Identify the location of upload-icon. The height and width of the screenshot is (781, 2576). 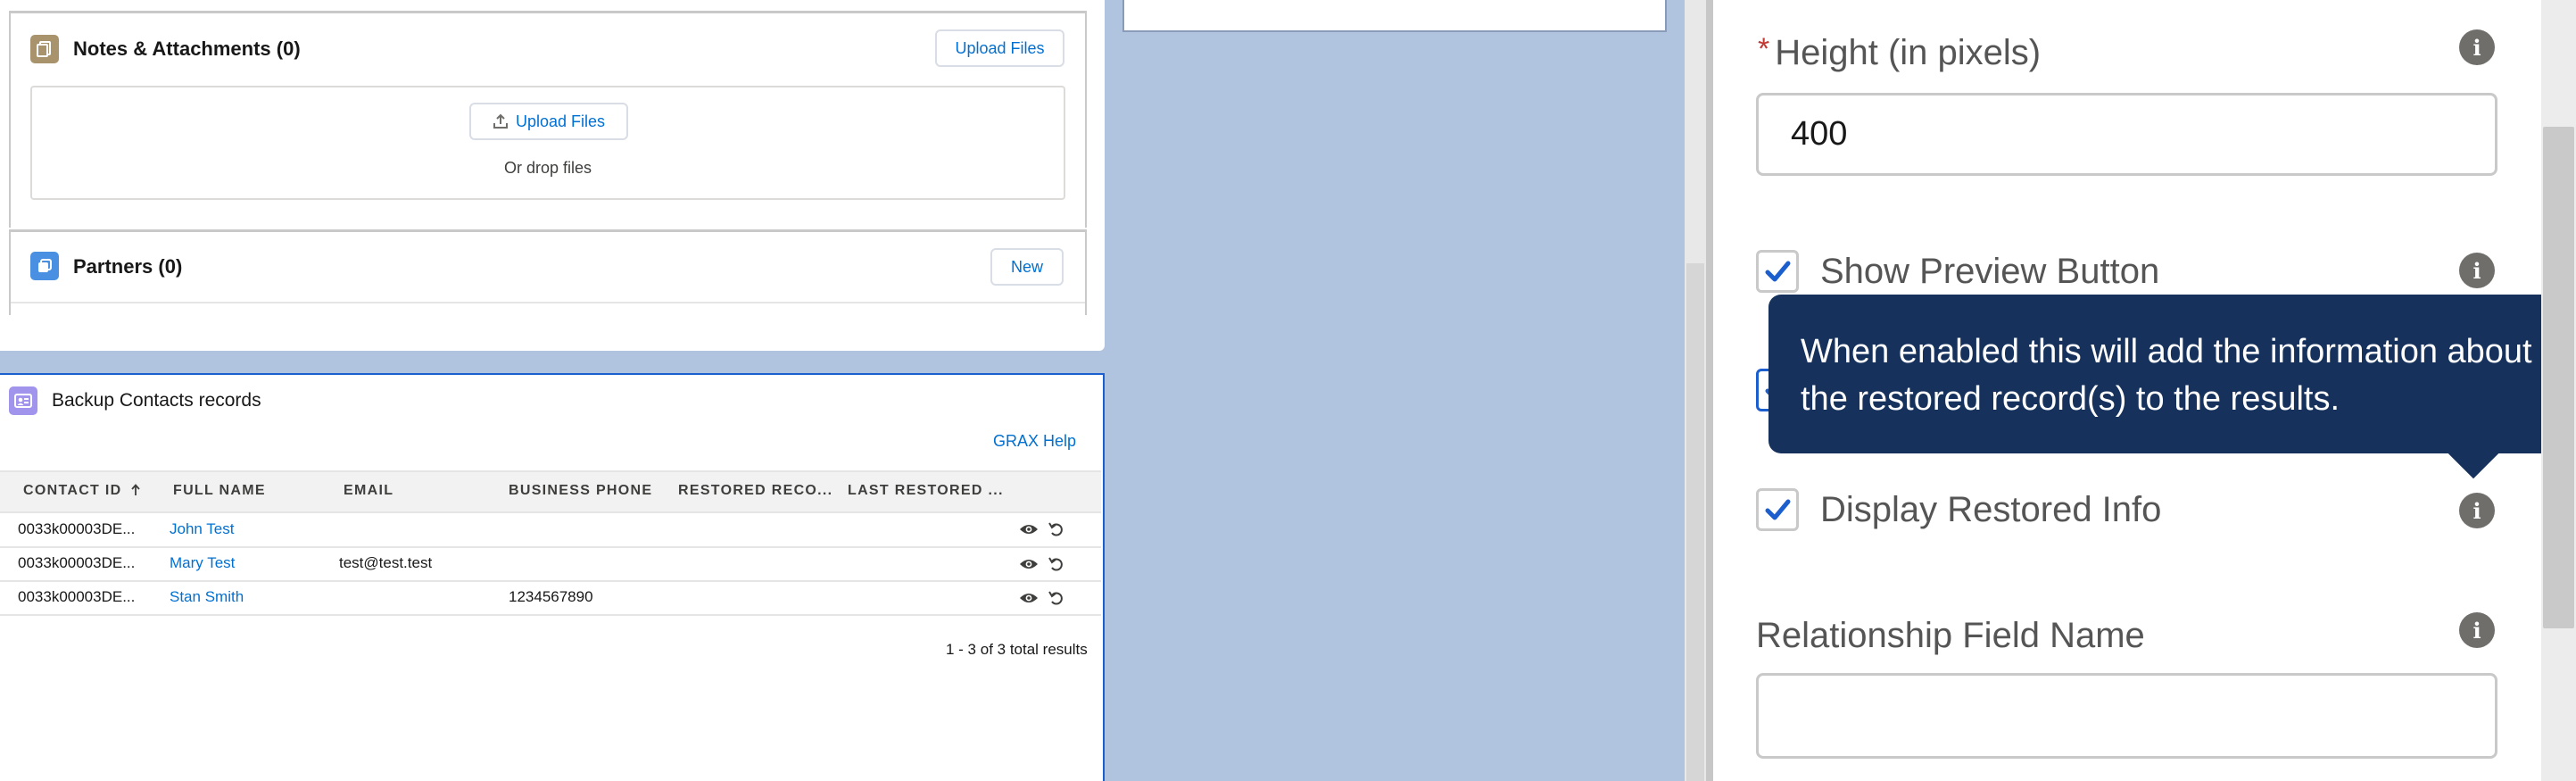
(501, 121).